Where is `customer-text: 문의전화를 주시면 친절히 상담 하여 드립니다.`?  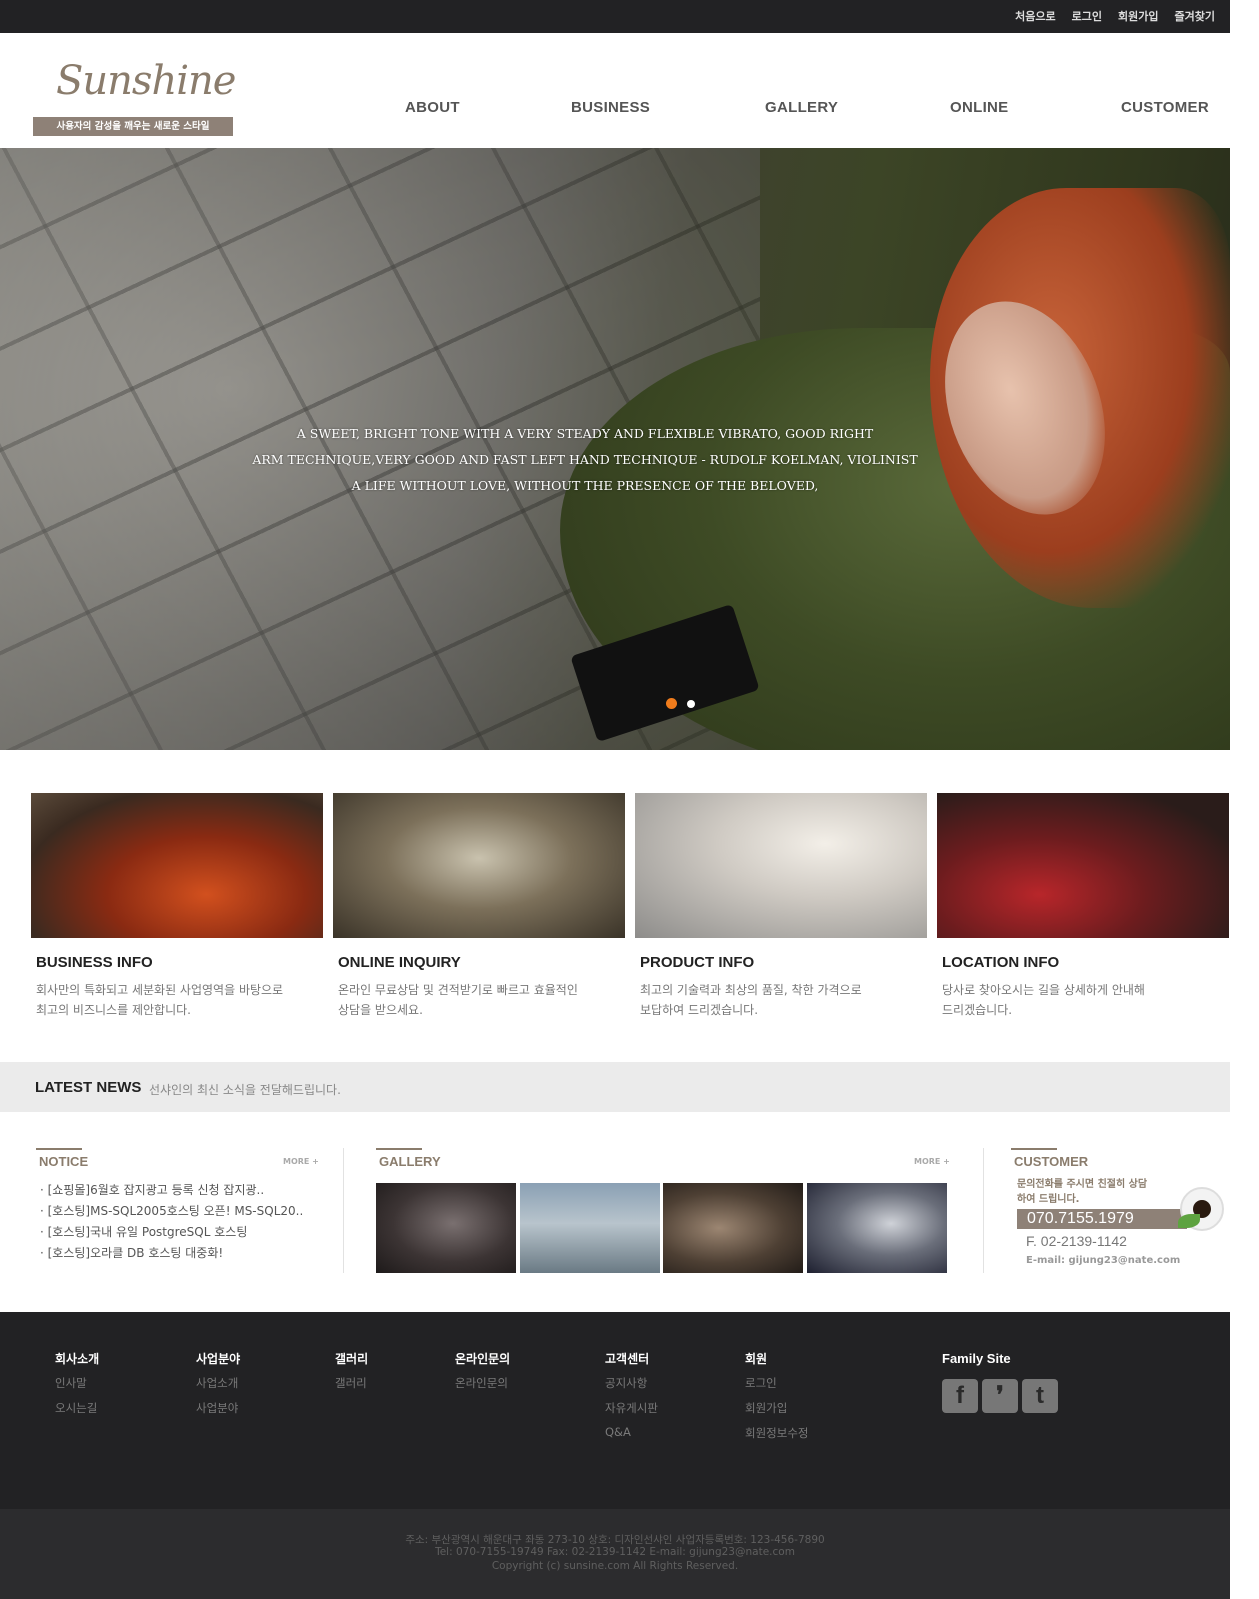 customer-text: 문의전화를 주시면 친절히 상담 하여 드립니다. is located at coordinates (1082, 1192).